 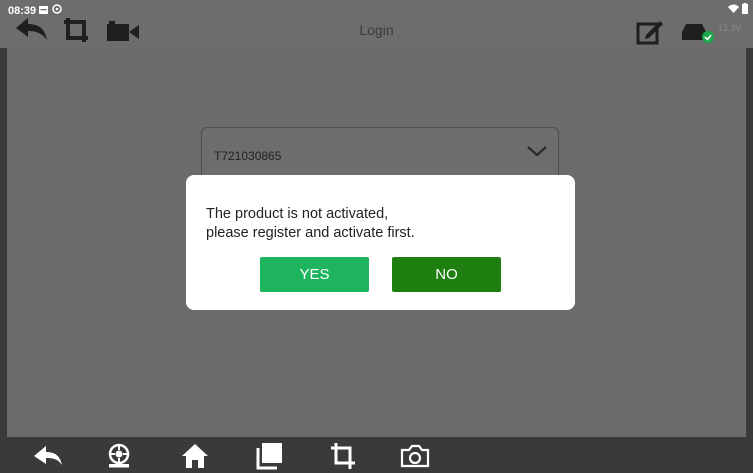 What do you see at coordinates (248, 156) in the screenshot?
I see `serial-number-value: T721030865` at bounding box center [248, 156].